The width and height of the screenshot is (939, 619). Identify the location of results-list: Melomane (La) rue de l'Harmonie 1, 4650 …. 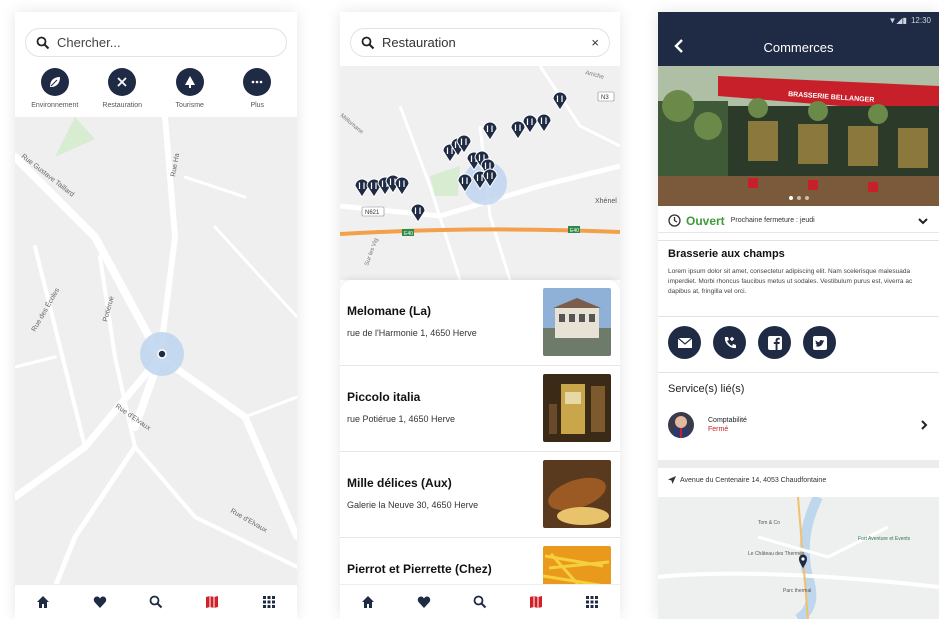
(480, 432).